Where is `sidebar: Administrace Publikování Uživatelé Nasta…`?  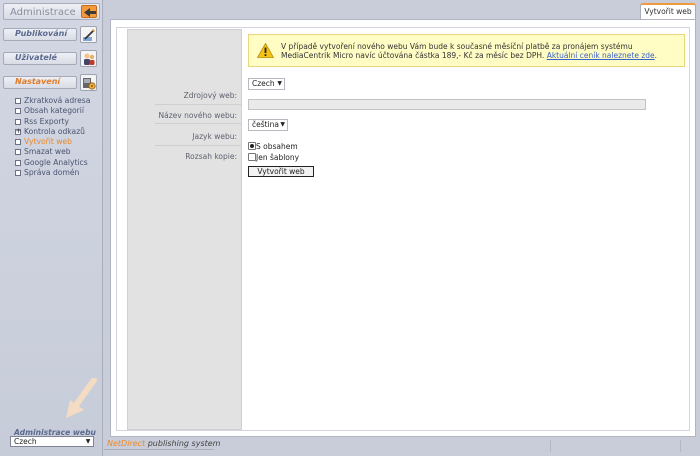 sidebar: Administrace Publikování Uživatelé Nasta… is located at coordinates (51, 228).